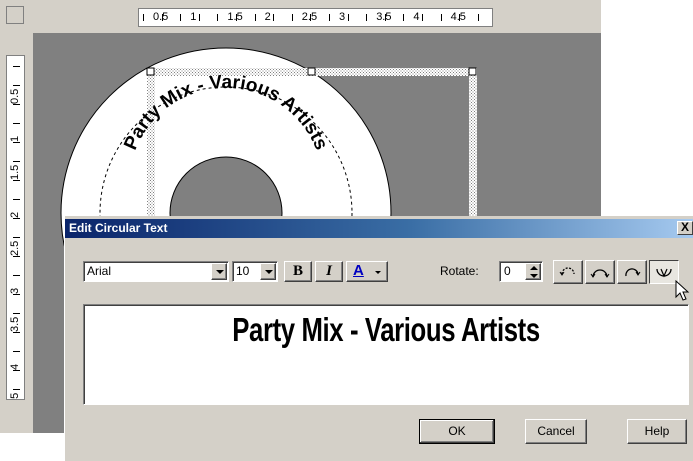  Describe the element at coordinates (378, 272) in the screenshot. I see `caret-down-icon` at that location.